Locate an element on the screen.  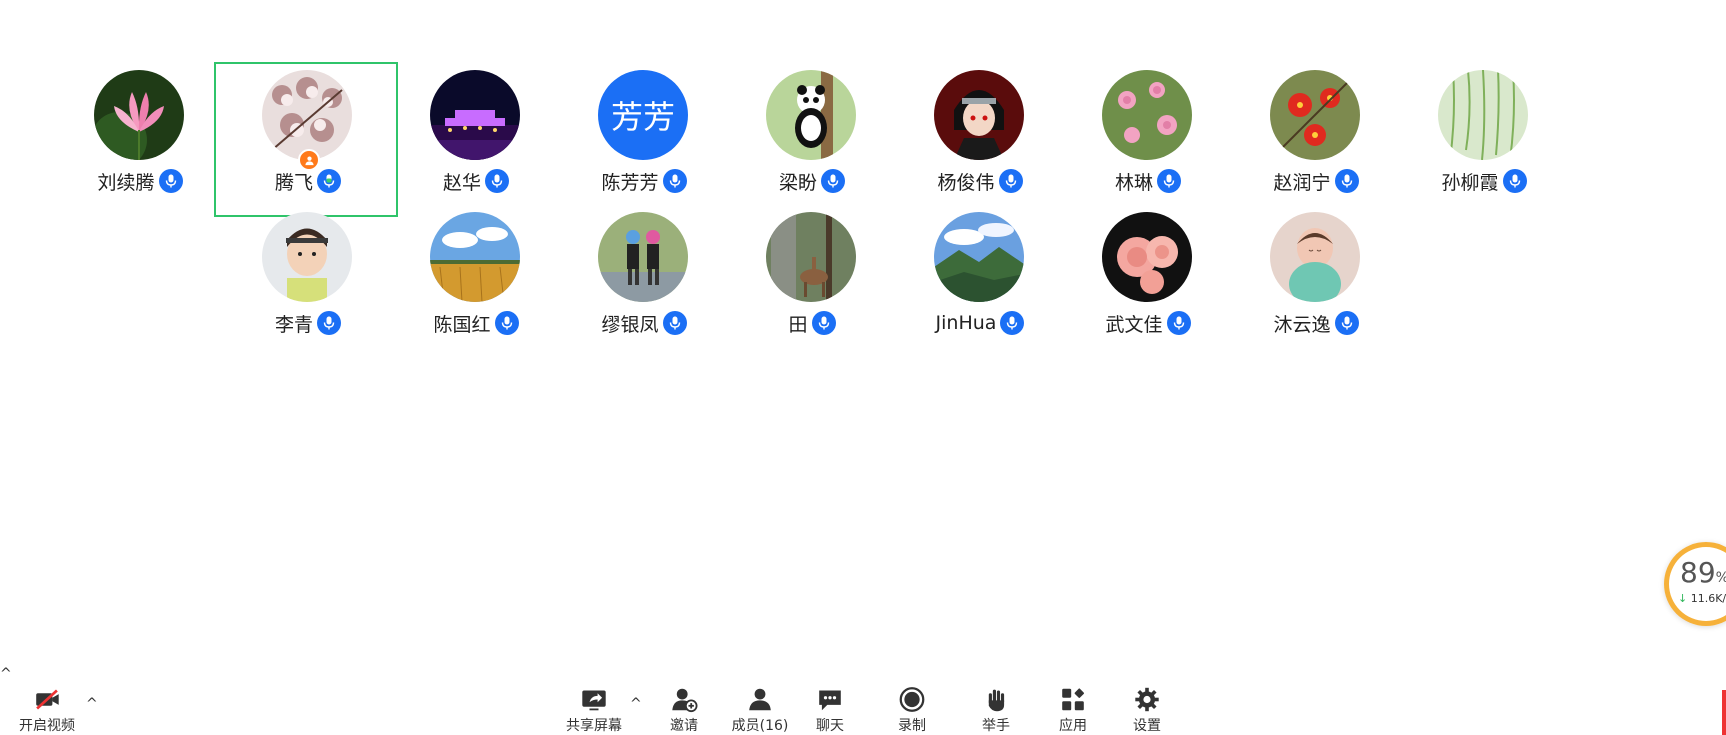
record-button: 录制 is located at coordinates (912, 703).